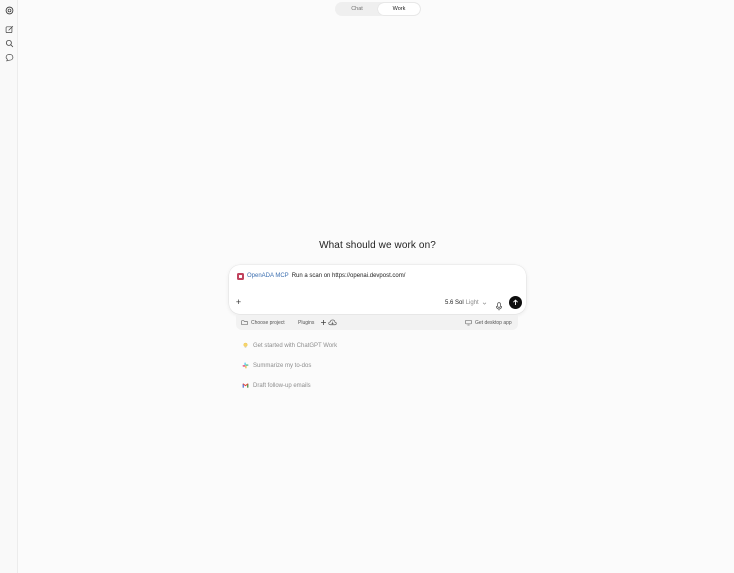 The width and height of the screenshot is (734, 573). What do you see at coordinates (9, 29) in the screenshot?
I see `new-chat-icon` at bounding box center [9, 29].